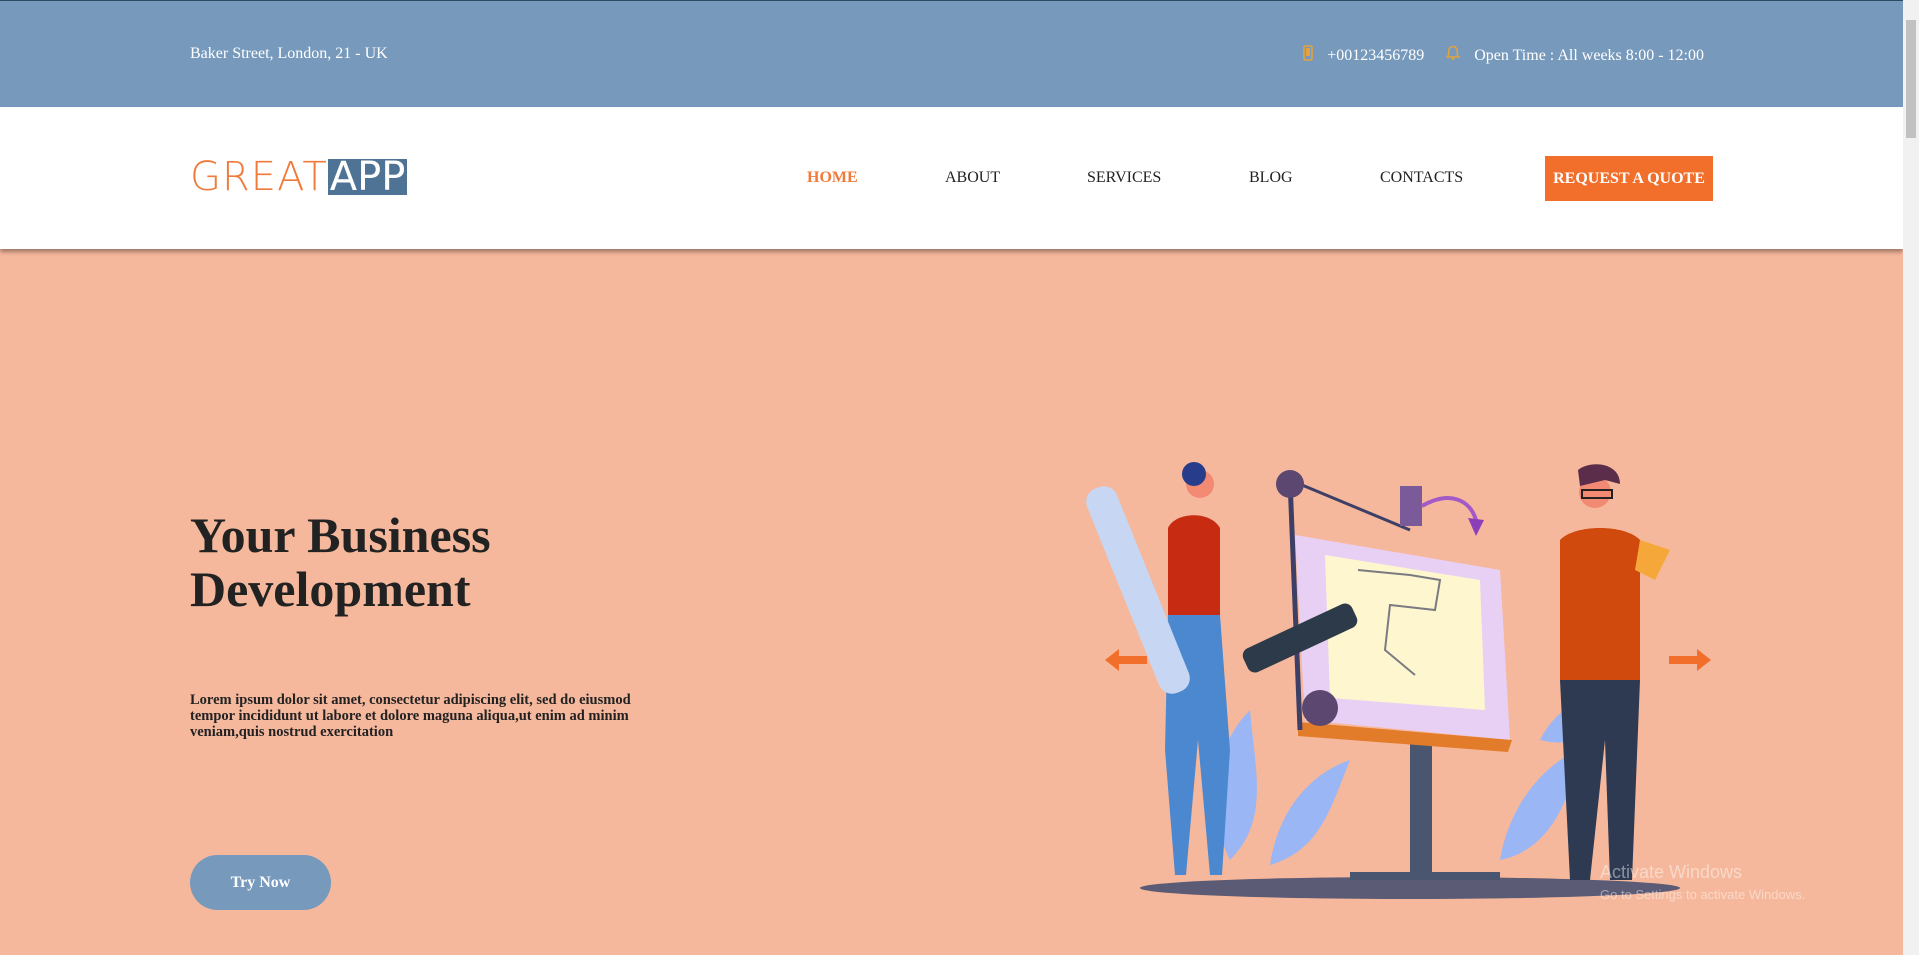  Describe the element at coordinates (1383, 680) in the screenshot. I see `hero-illustration` at that location.